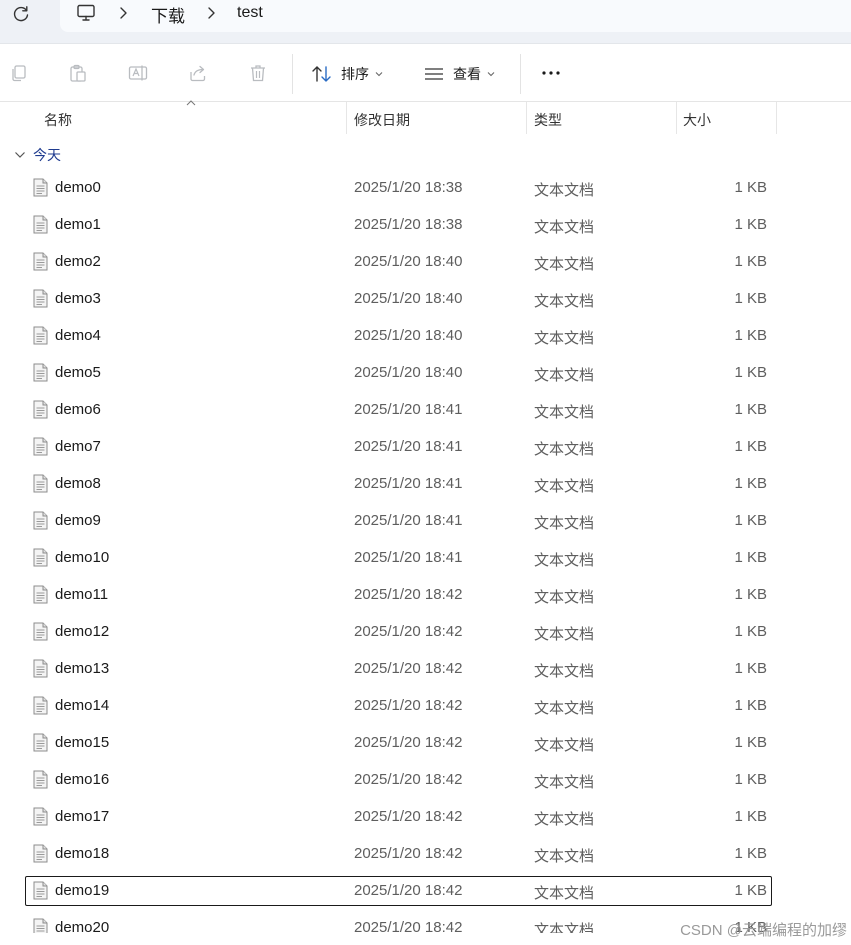 This screenshot has height=945, width=851. Describe the element at coordinates (173, 119) in the screenshot. I see `column-header-name: 名称` at that location.